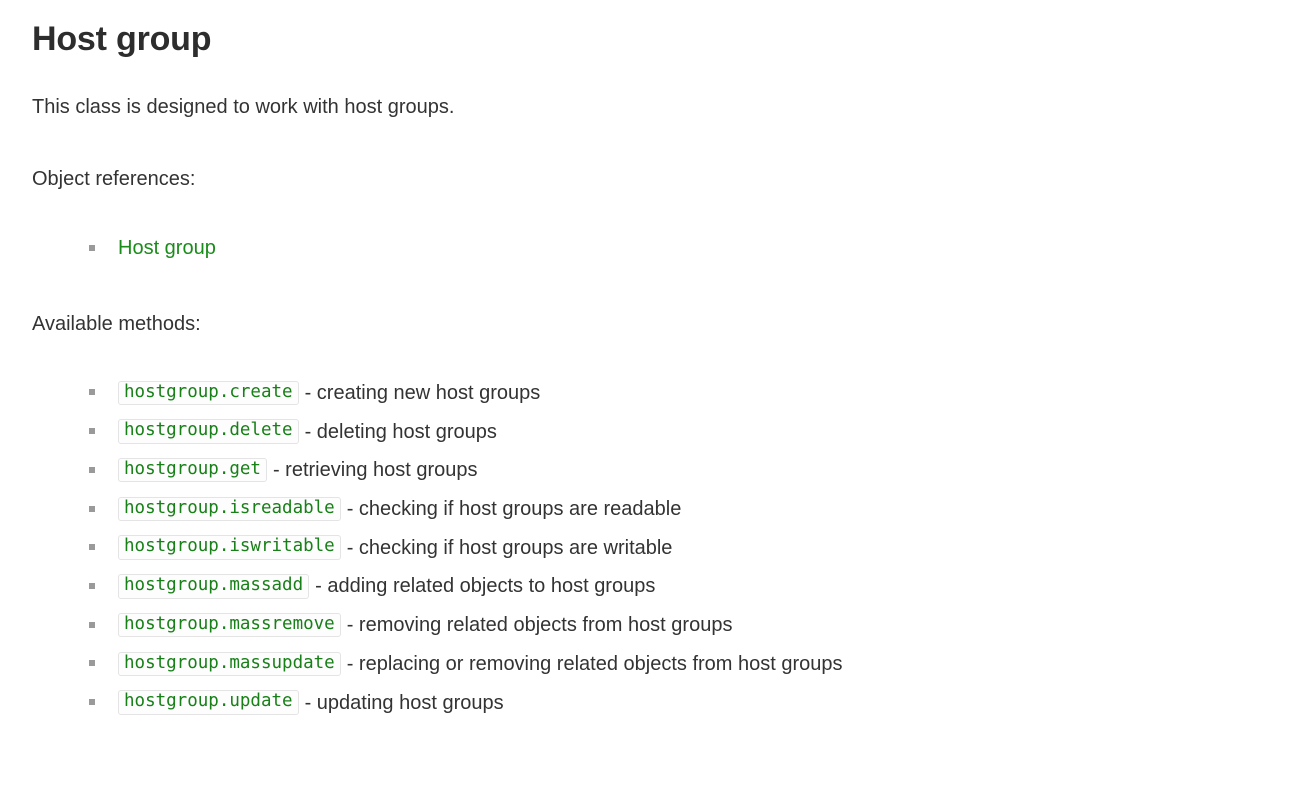  Describe the element at coordinates (167, 248) in the screenshot. I see `object-reference-link: Host group` at that location.